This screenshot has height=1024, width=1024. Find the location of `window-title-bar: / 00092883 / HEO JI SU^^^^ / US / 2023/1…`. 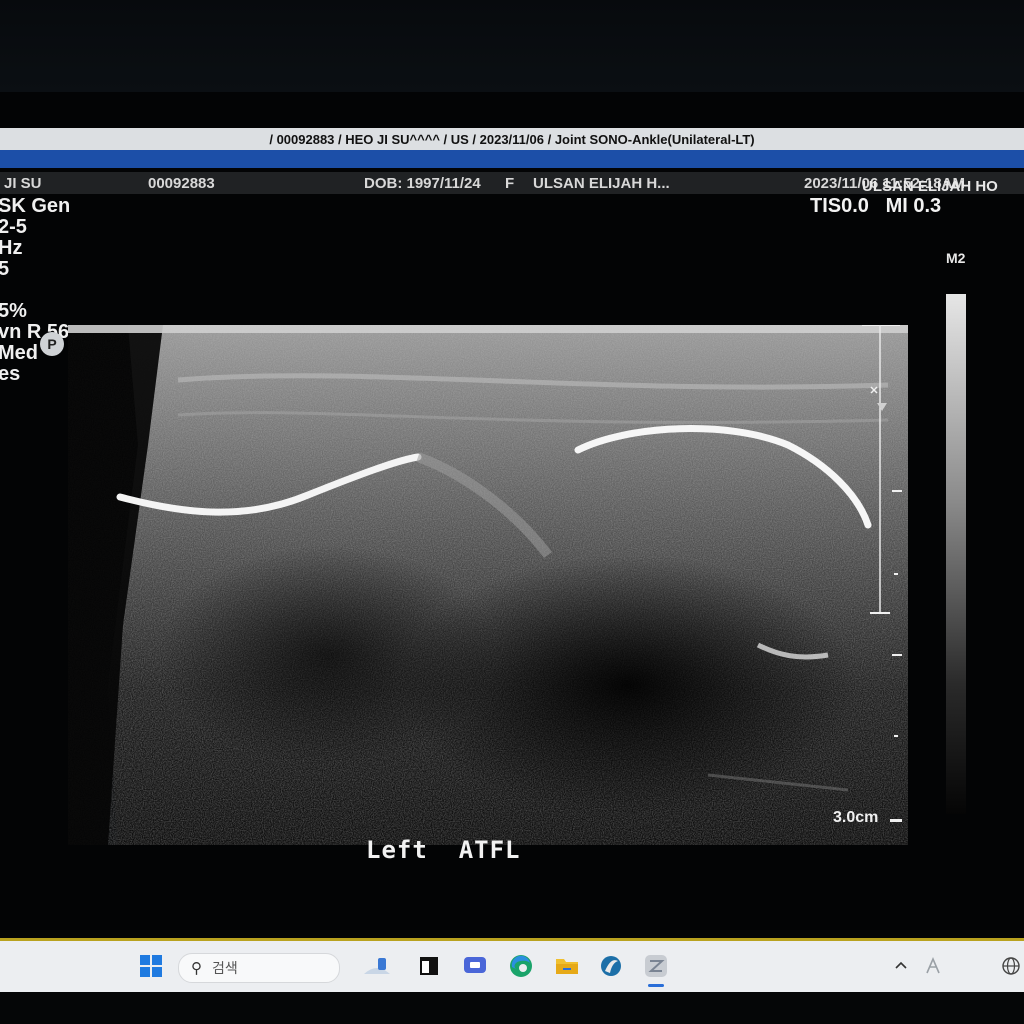

window-title-bar: / 00092883 / HEO JI SU^^^^ / US / 2023/1… is located at coordinates (512, 139).